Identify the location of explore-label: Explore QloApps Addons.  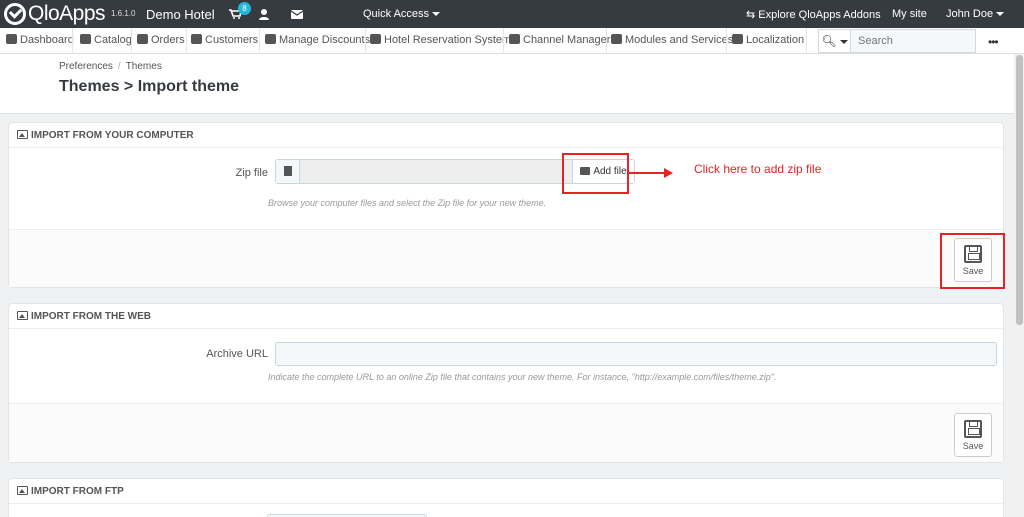
(819, 15).